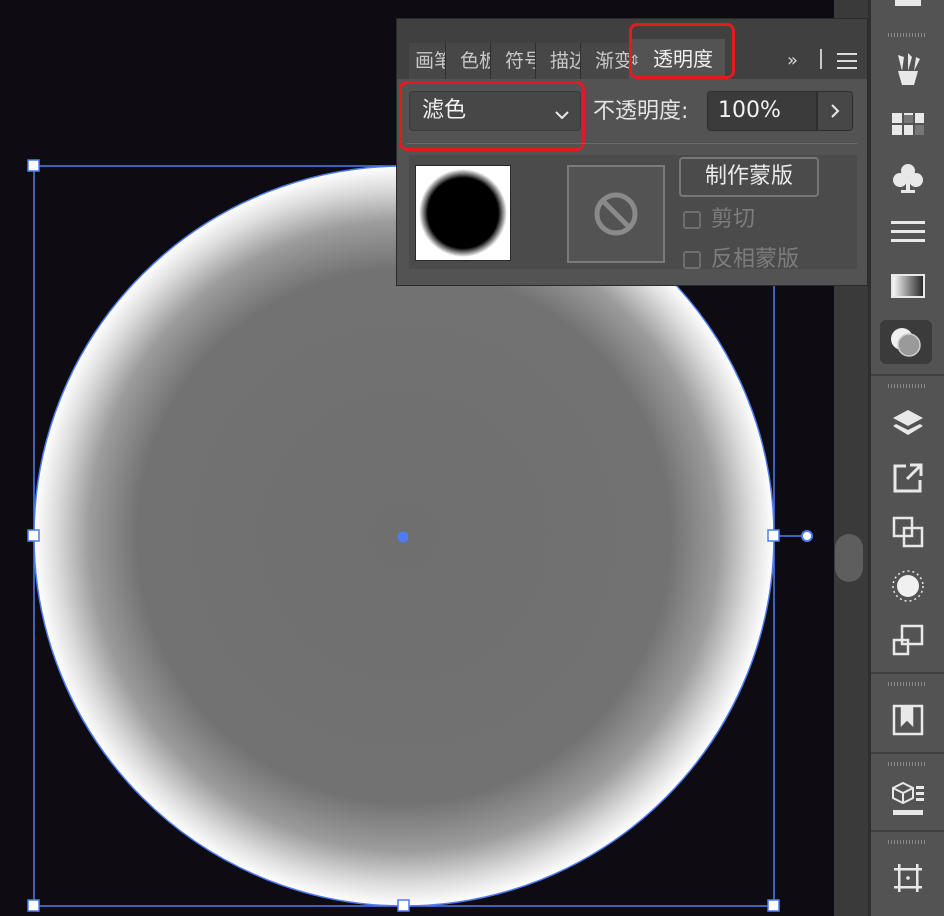 This screenshot has width=944, height=916. I want to click on tab-symbols: 符号, so click(513, 61).